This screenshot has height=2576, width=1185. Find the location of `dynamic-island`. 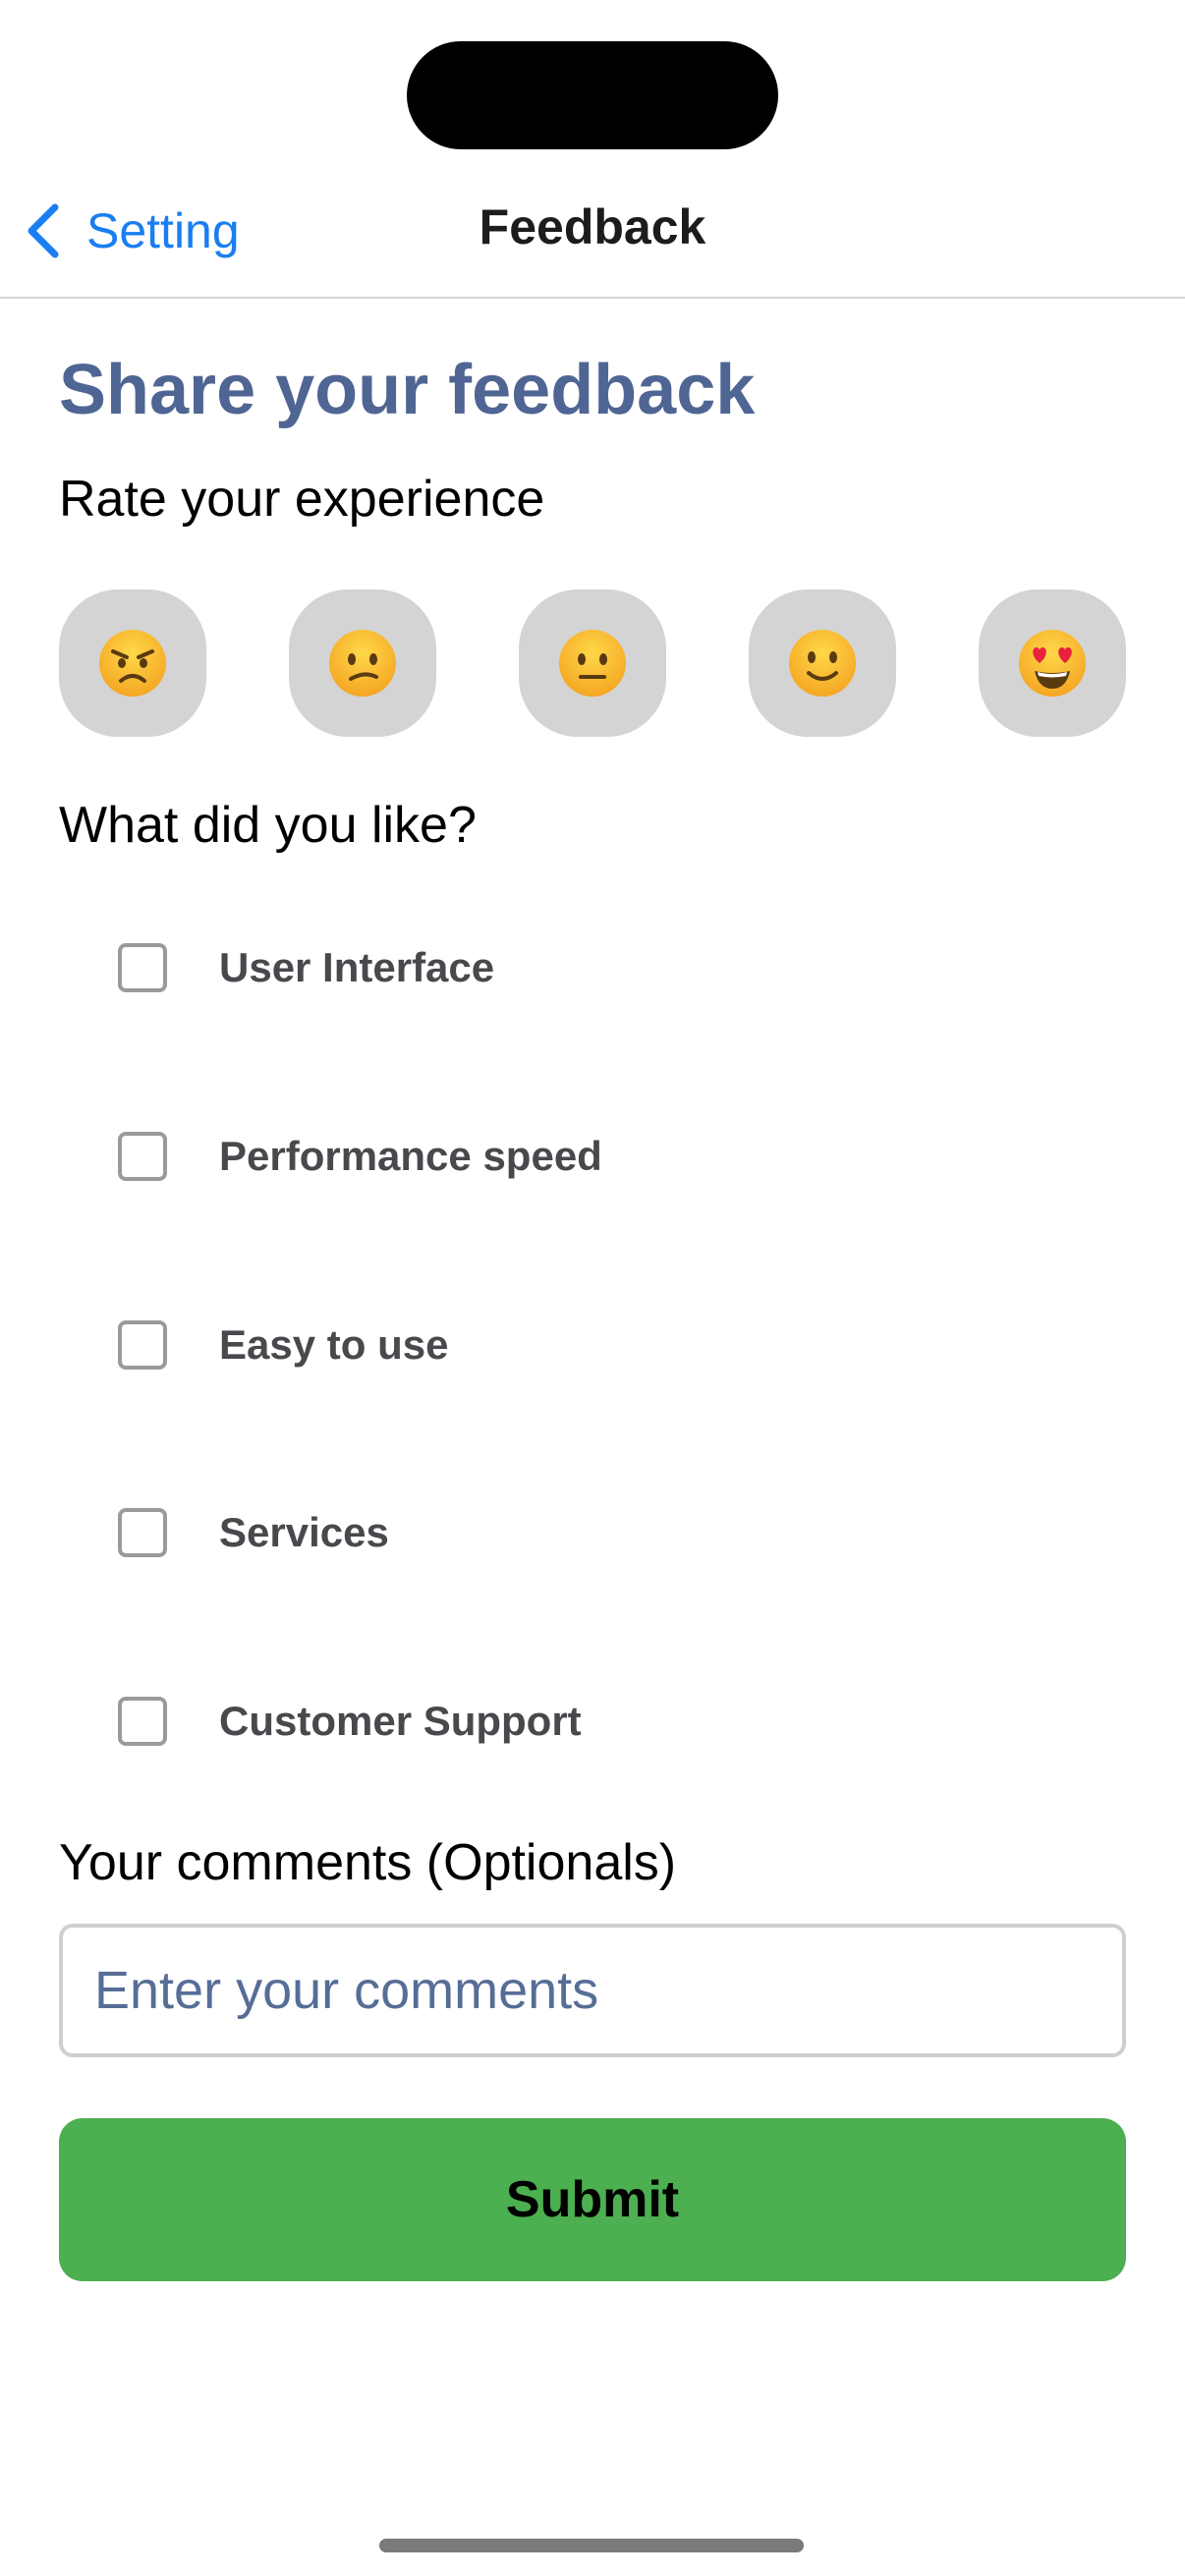

dynamic-island is located at coordinates (592, 95).